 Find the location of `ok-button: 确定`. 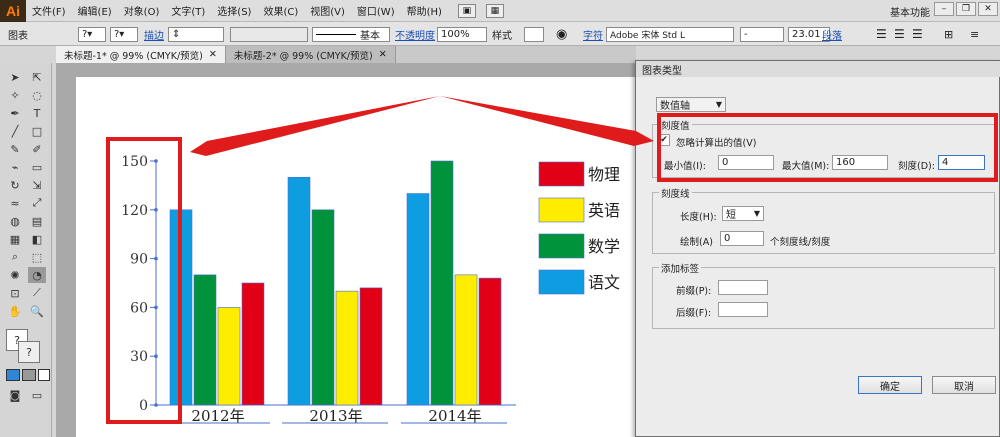

ok-button: 确定 is located at coordinates (890, 385).